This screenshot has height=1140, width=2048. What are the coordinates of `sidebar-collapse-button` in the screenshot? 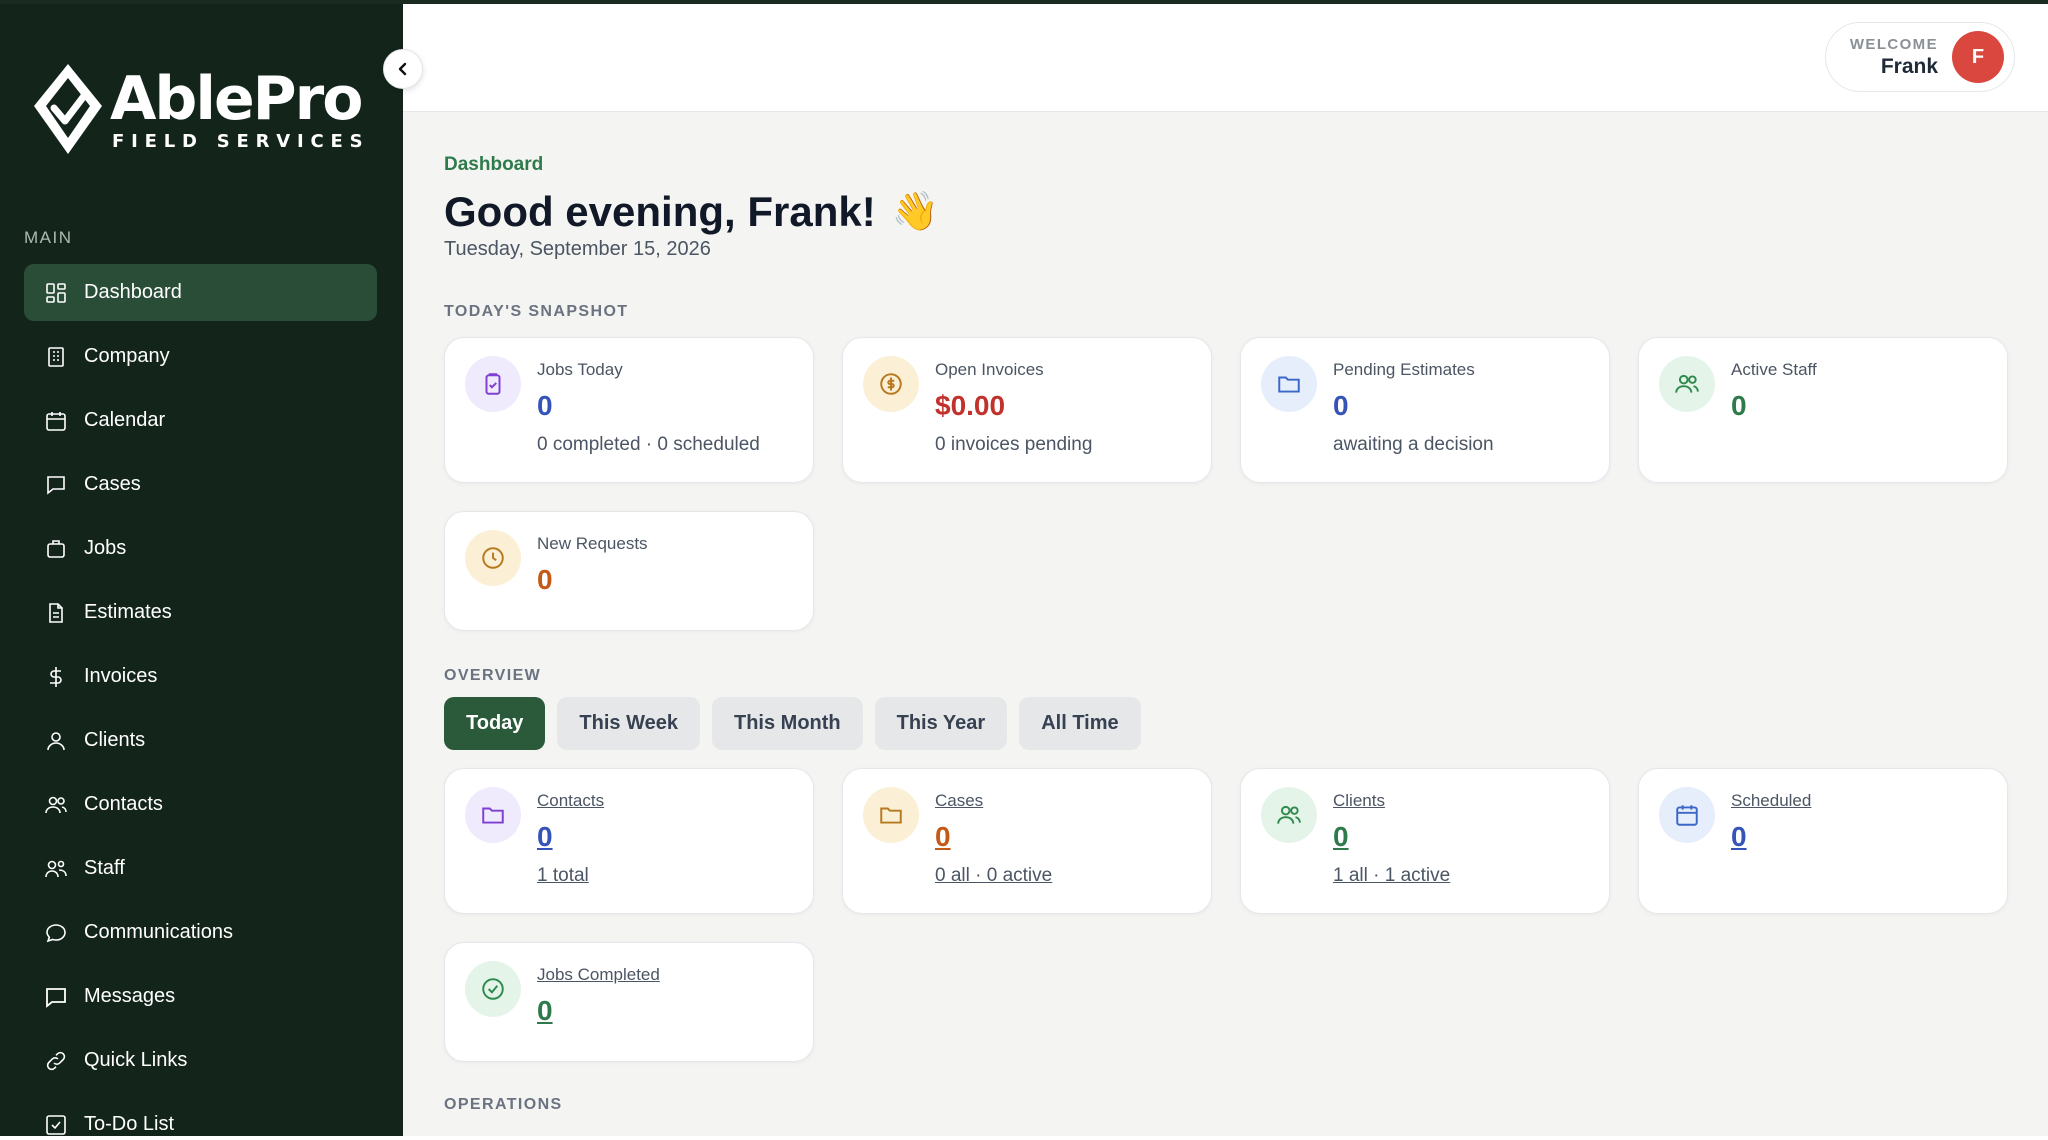 It's located at (403, 69).